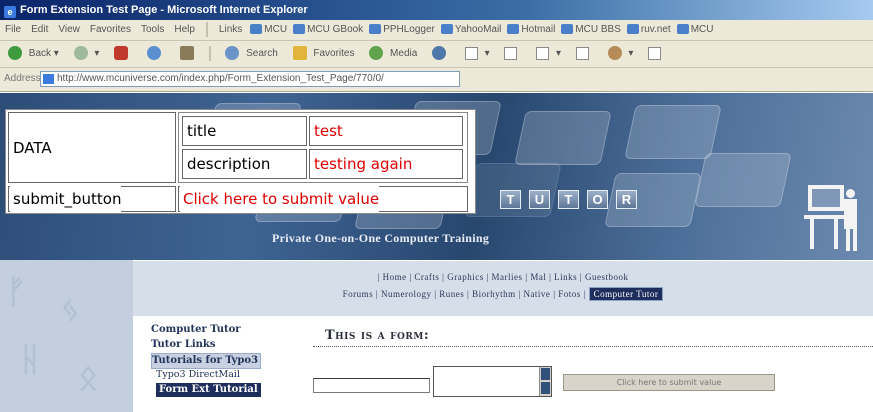 This screenshot has width=873, height=412. I want to click on nav-guestbook: Guestbook, so click(607, 277).